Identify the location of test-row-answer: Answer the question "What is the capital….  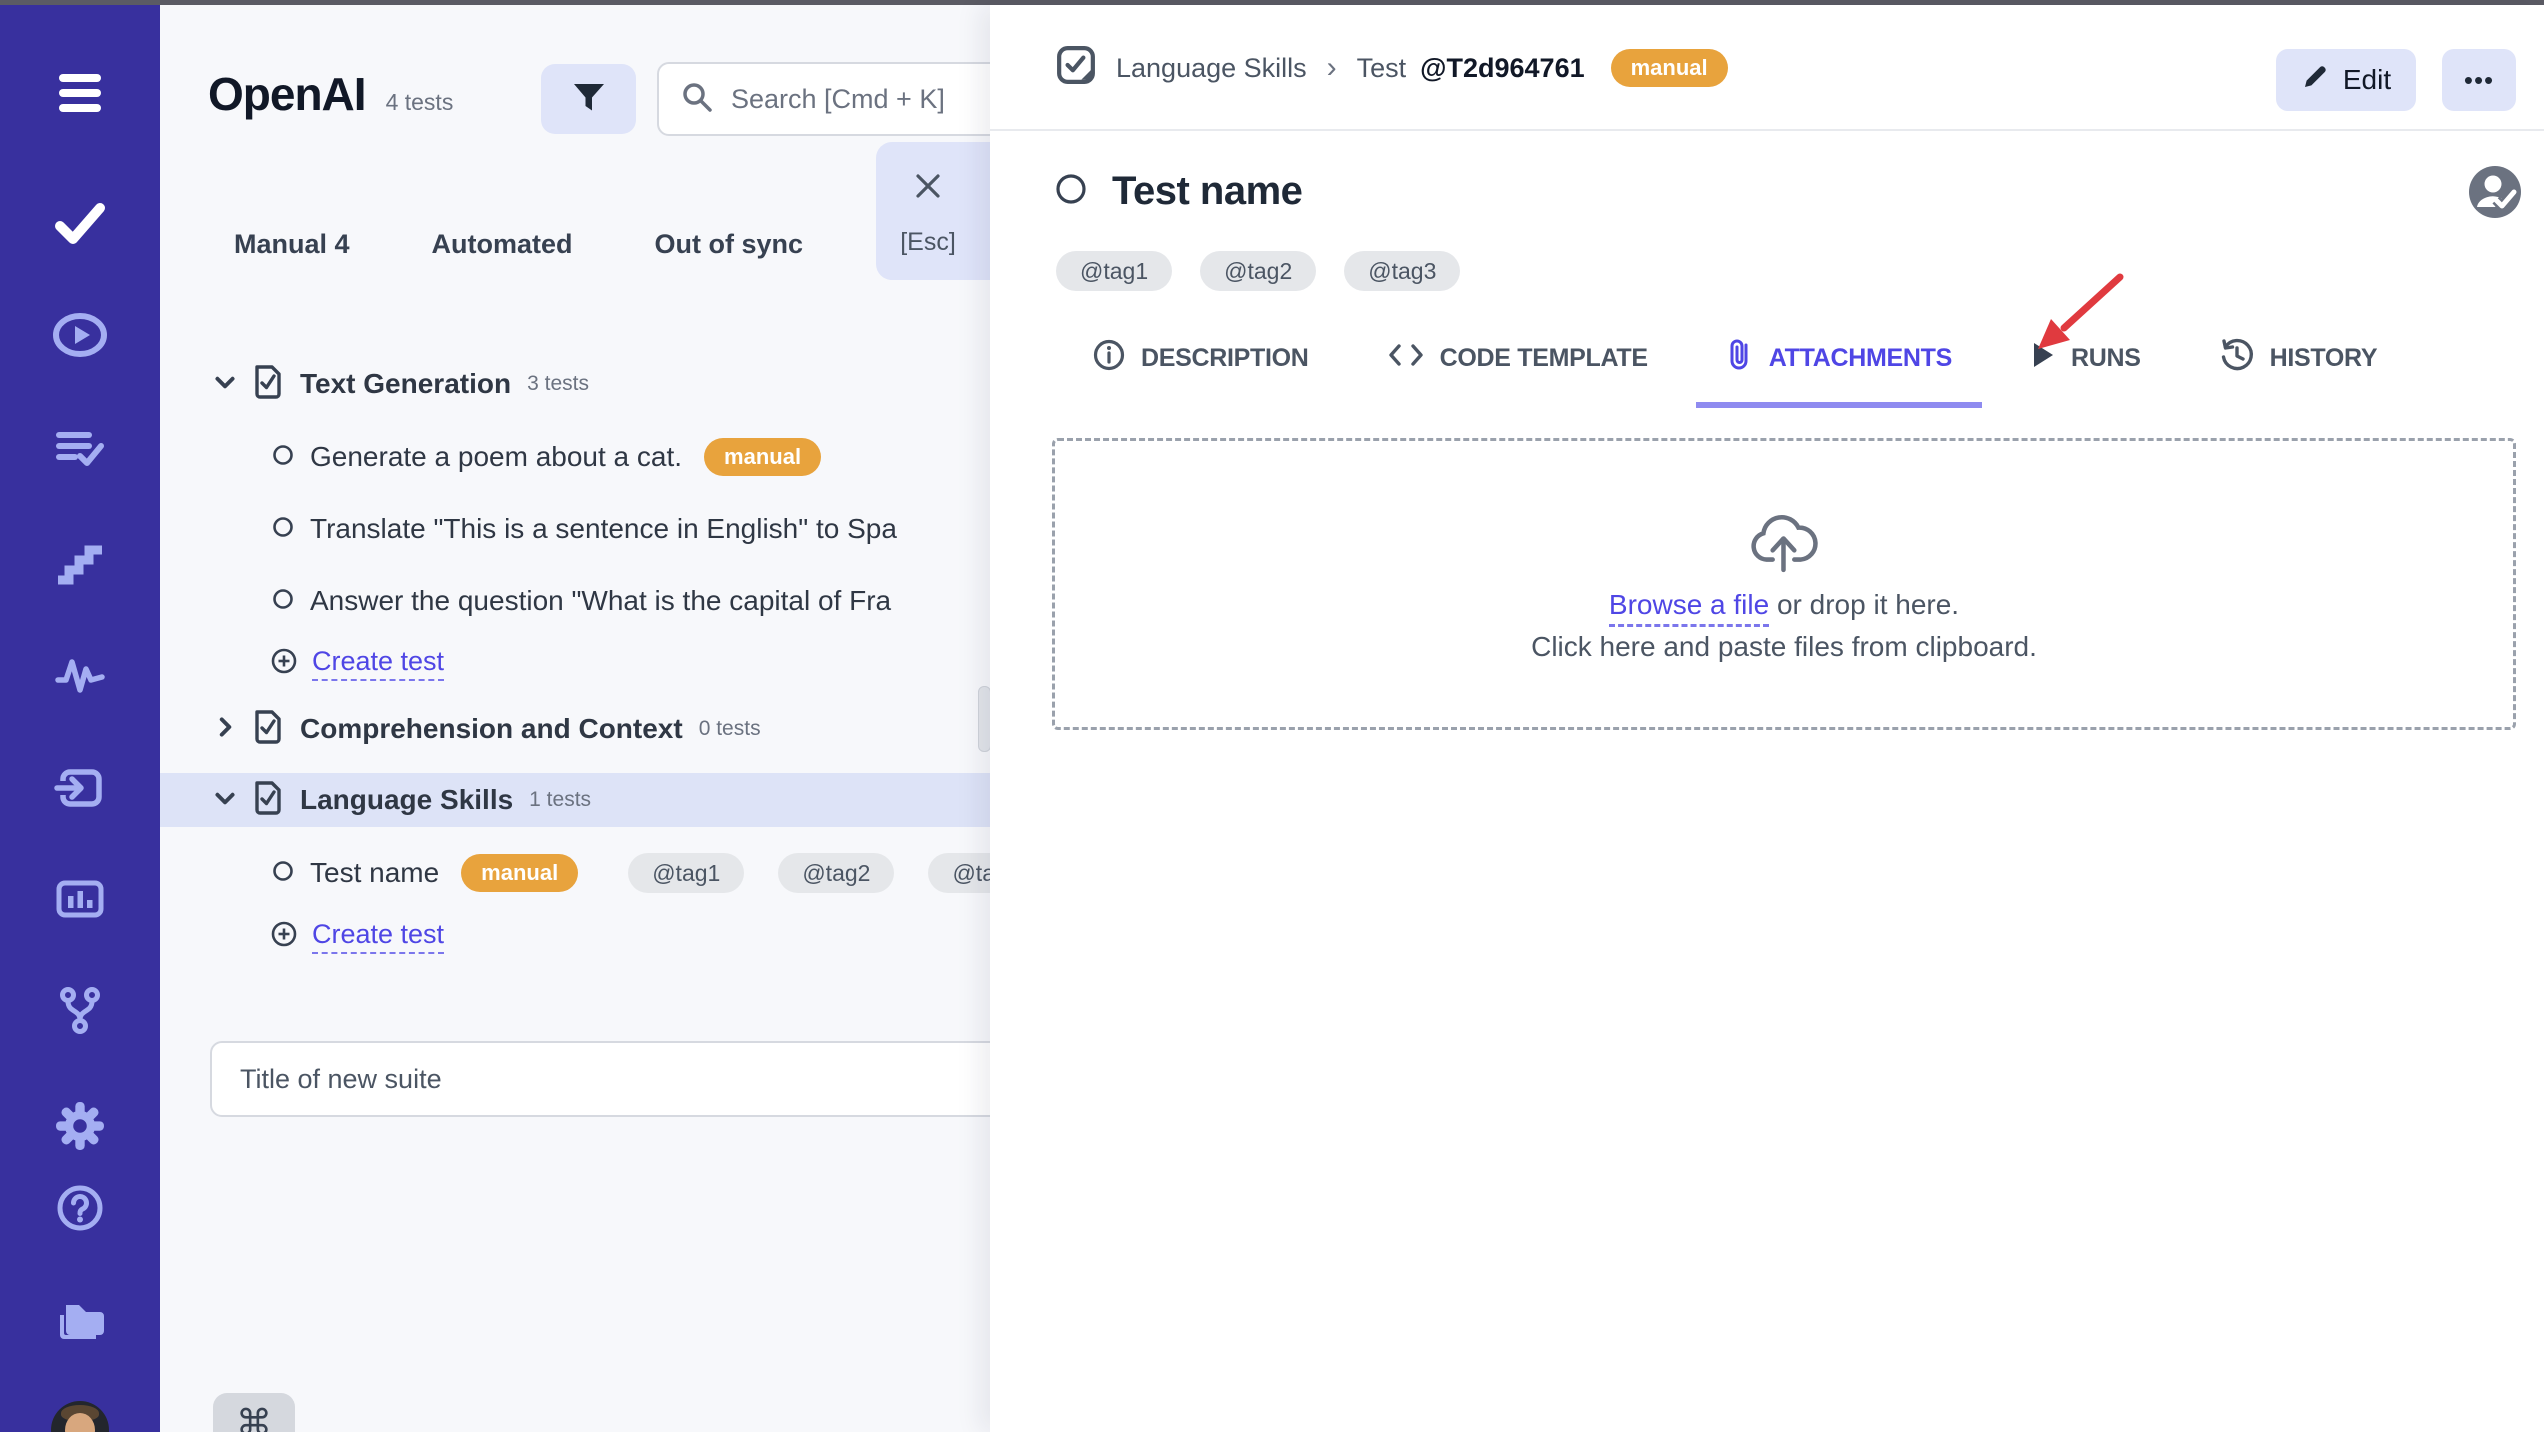
(581, 601).